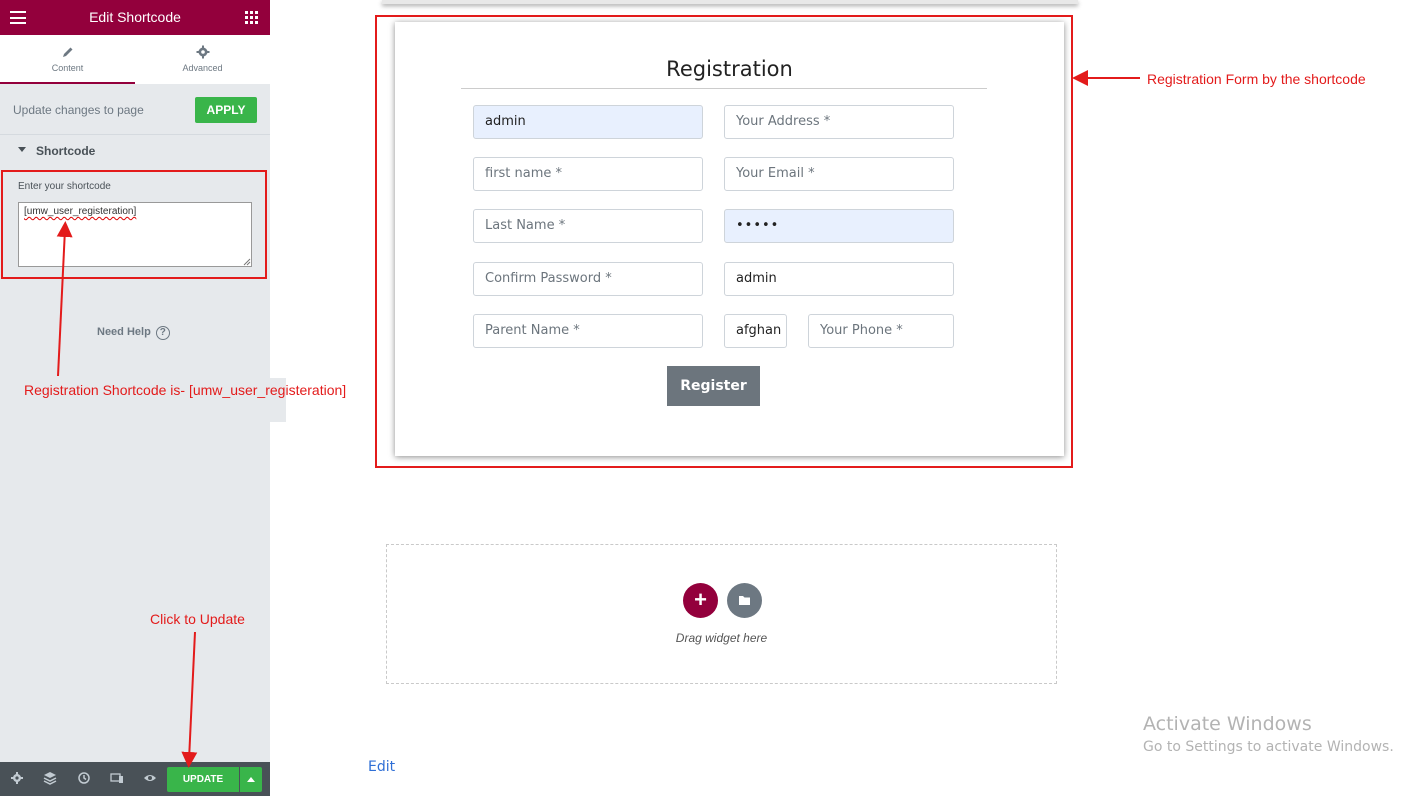  What do you see at coordinates (202, 52) in the screenshot?
I see `gear-icon` at bounding box center [202, 52].